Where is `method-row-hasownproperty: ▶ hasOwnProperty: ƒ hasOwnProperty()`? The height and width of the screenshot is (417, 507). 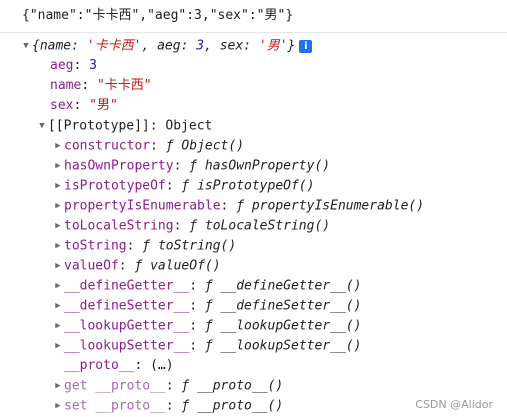 method-row-hasownproperty: ▶ hasOwnProperty: ƒ hasOwnProperty() is located at coordinates (253, 166).